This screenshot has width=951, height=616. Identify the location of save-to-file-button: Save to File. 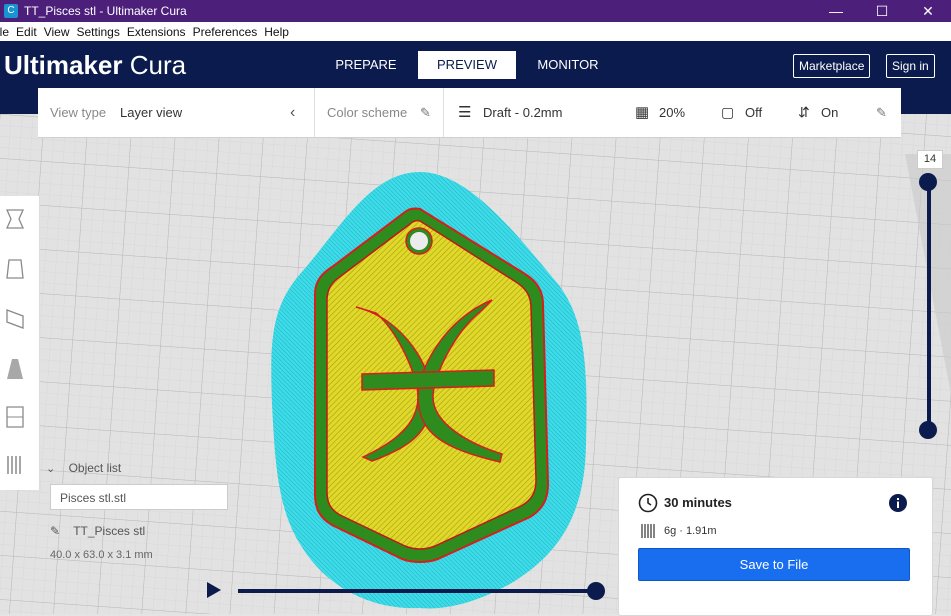
(774, 564).